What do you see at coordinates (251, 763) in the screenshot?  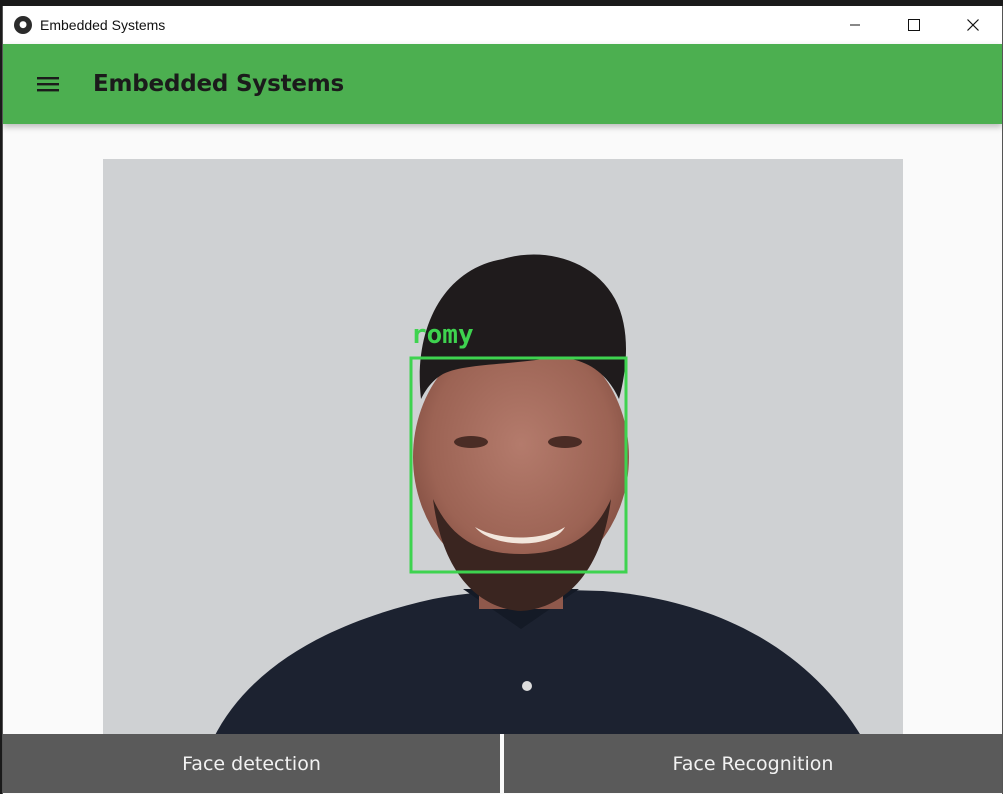 I see `face-detection-button: Face detection` at bounding box center [251, 763].